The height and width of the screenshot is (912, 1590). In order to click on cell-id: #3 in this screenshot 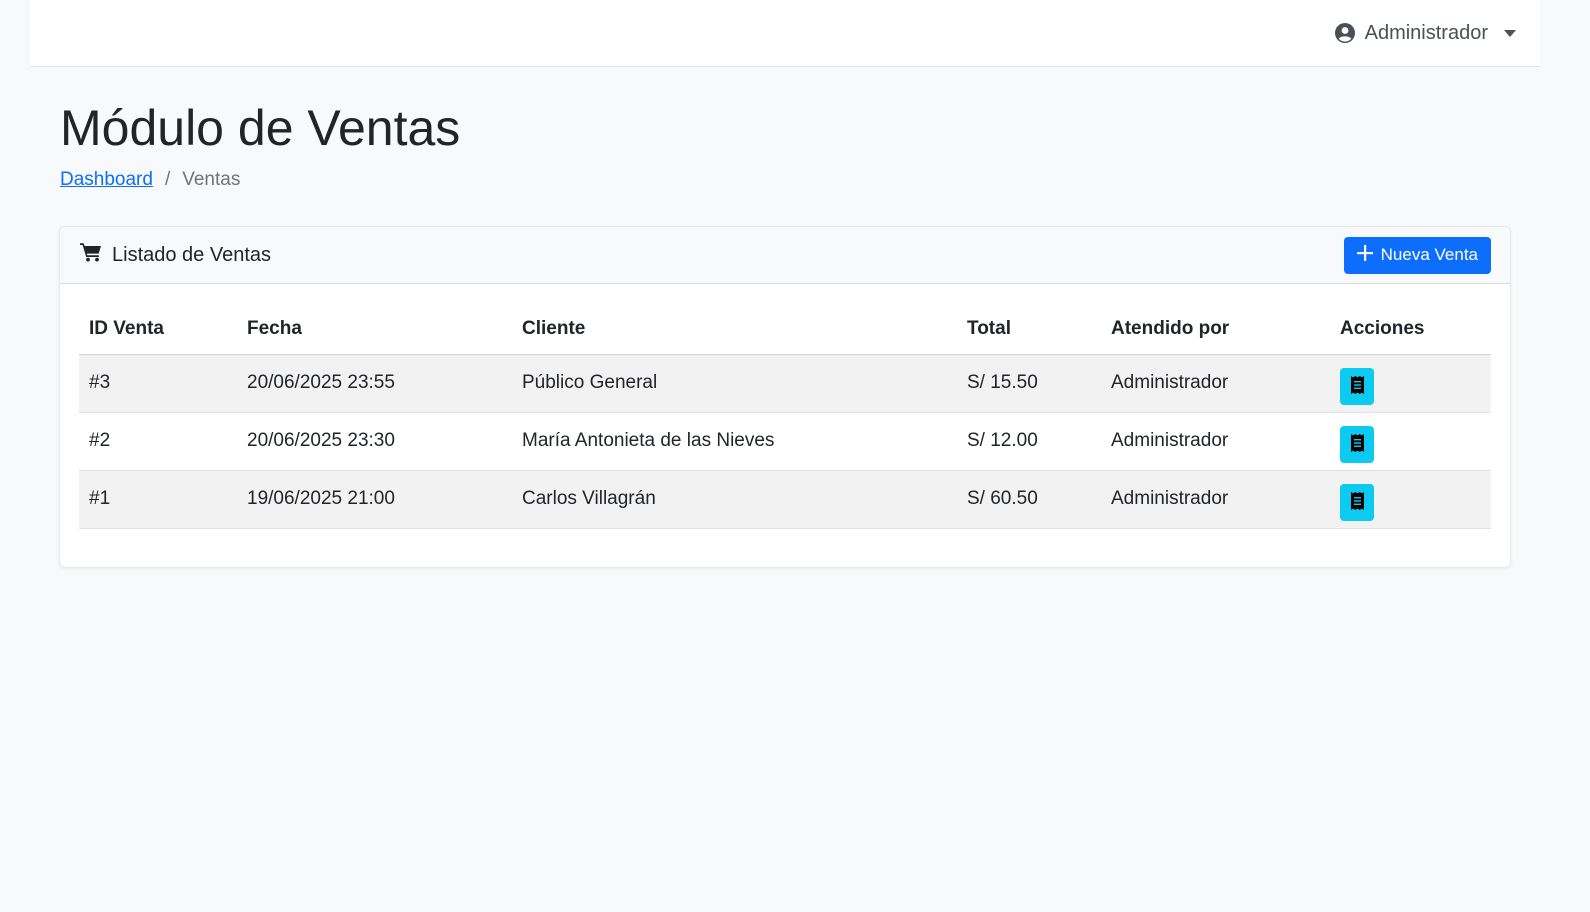, I will do `click(158, 383)`.